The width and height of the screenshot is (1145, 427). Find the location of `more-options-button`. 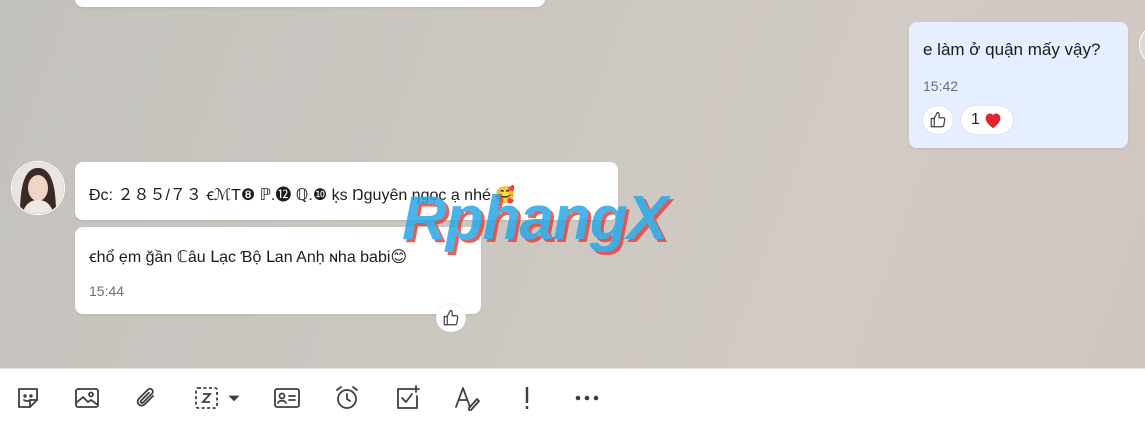

more-options-button is located at coordinates (587, 398).